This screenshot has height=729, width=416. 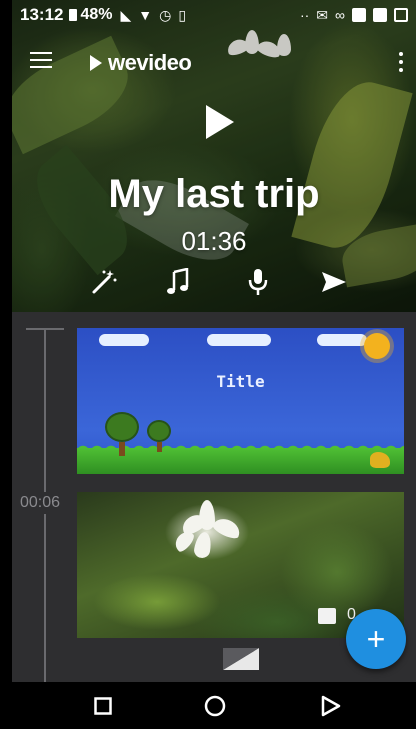 What do you see at coordinates (103, 706) in the screenshot?
I see `recents-icon` at bounding box center [103, 706].